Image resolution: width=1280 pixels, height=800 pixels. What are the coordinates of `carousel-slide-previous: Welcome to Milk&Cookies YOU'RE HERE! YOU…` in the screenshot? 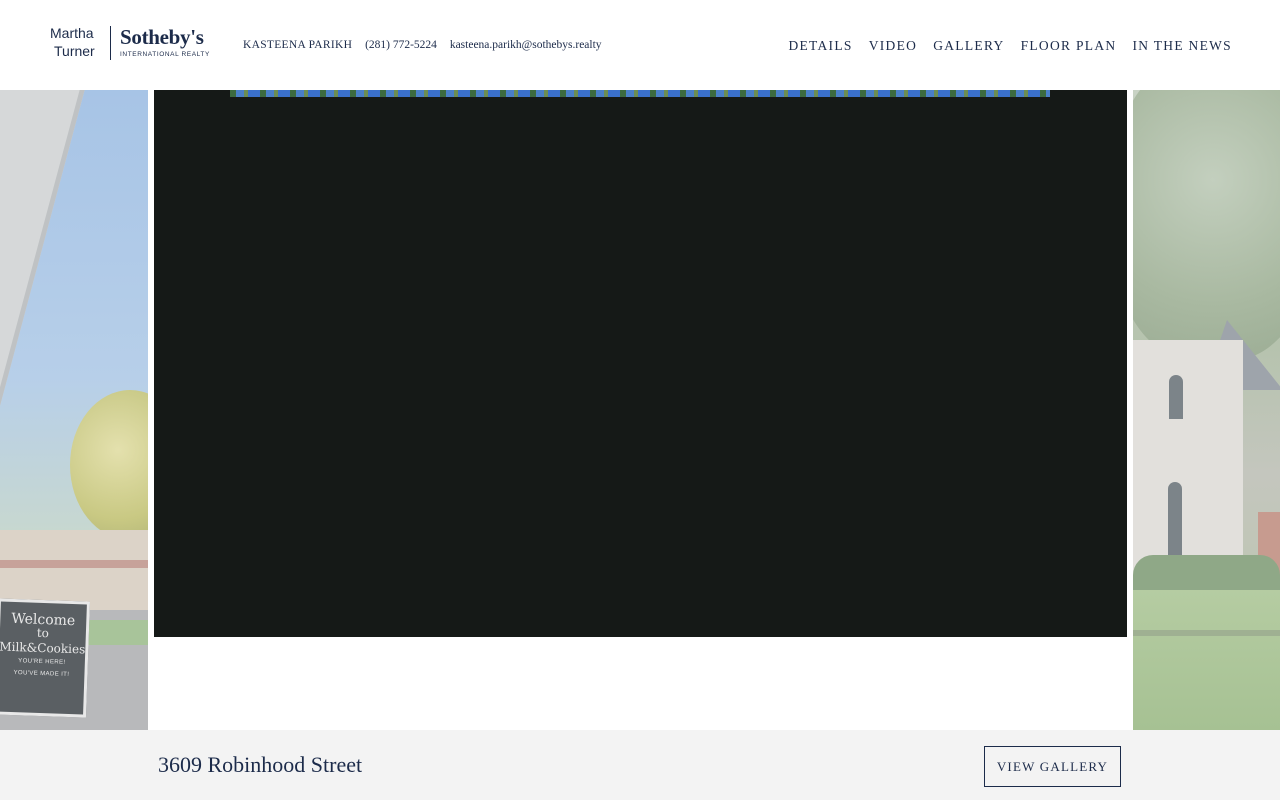 It's located at (74, 410).